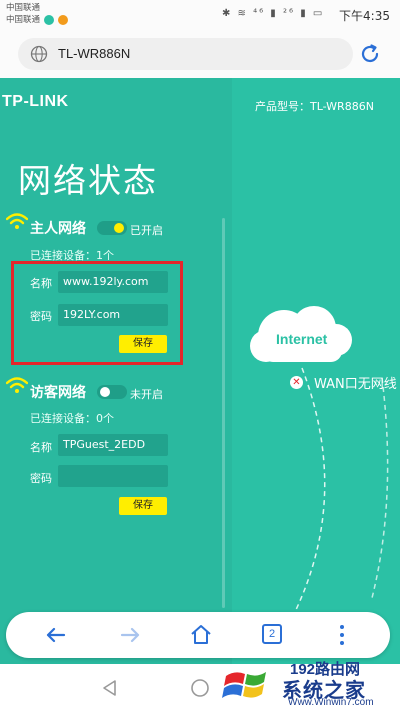  I want to click on host-network-status: 已开启, so click(146, 230).